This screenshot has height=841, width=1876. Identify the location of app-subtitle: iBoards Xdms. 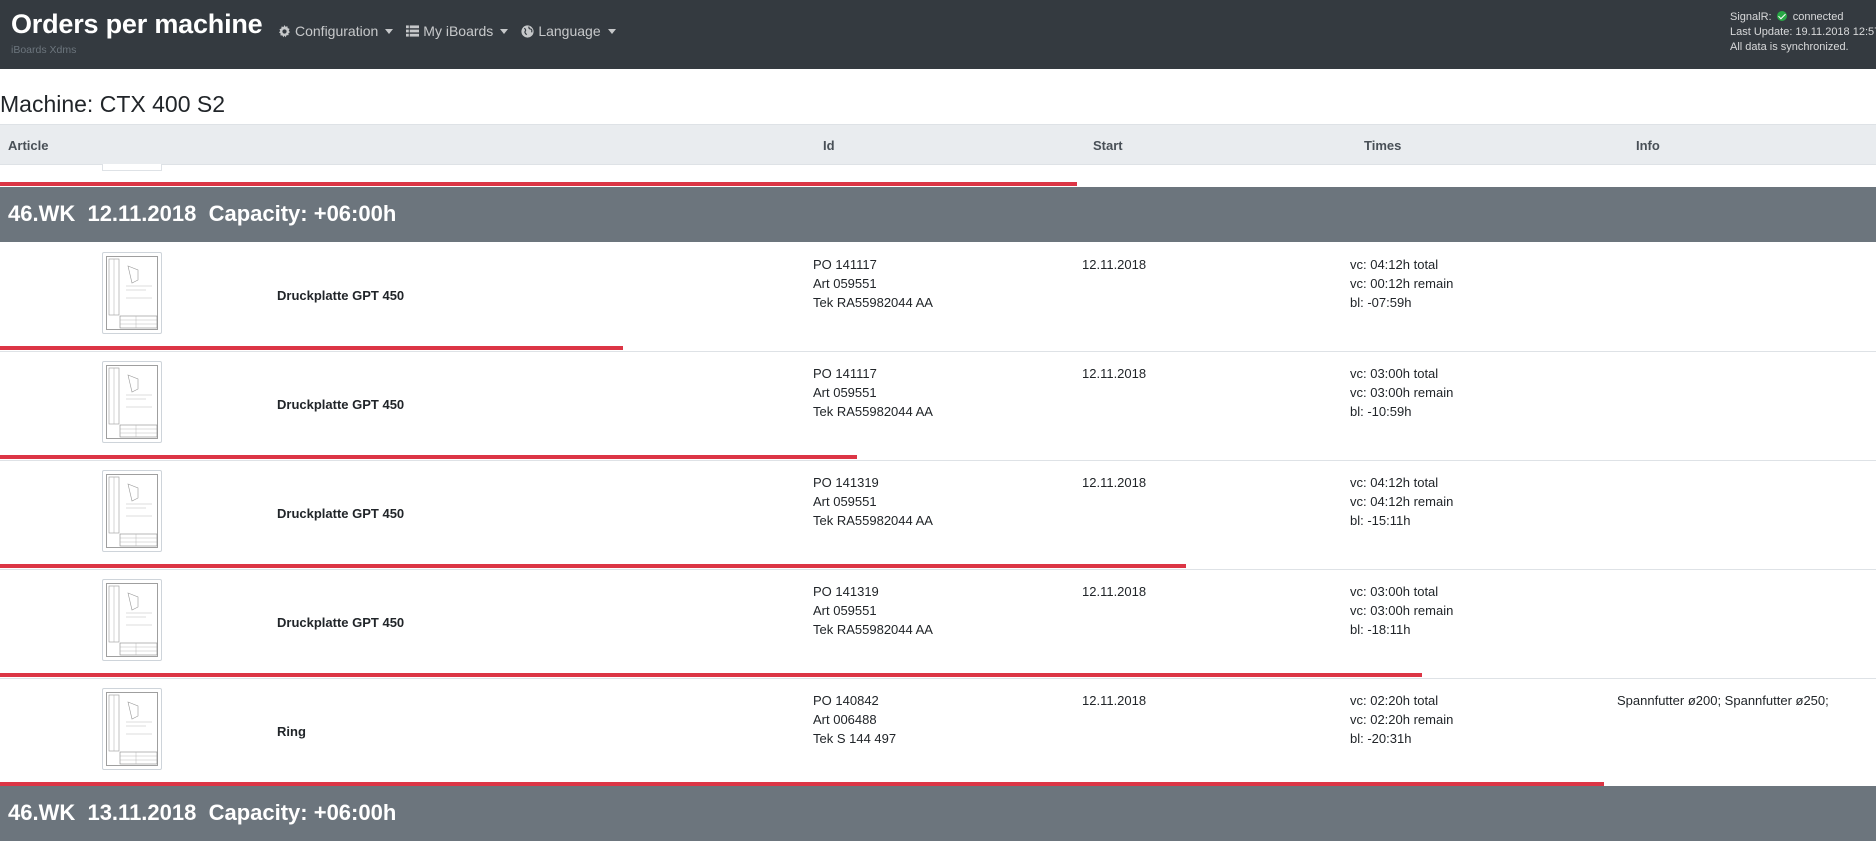
(44, 50).